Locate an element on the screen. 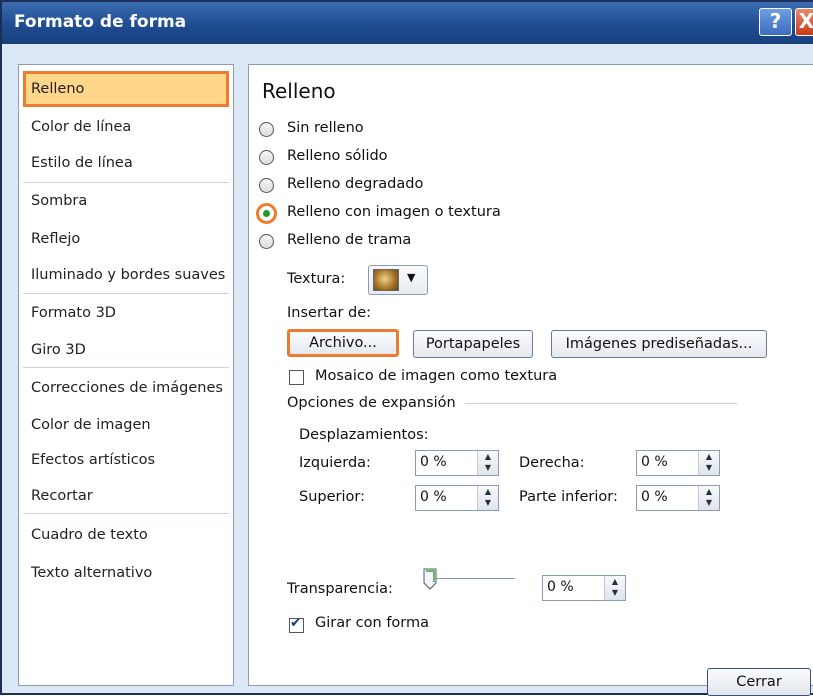  nav-item-texto-alternativo: Texto alternativo is located at coordinates (126, 573).